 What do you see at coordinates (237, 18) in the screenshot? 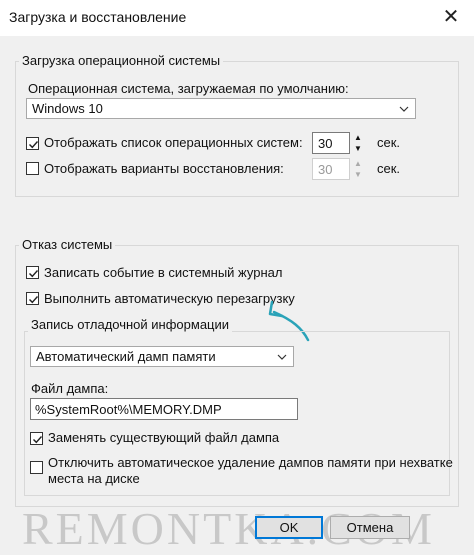
I see `title-bar: Загрузка и восстановление ✕` at bounding box center [237, 18].